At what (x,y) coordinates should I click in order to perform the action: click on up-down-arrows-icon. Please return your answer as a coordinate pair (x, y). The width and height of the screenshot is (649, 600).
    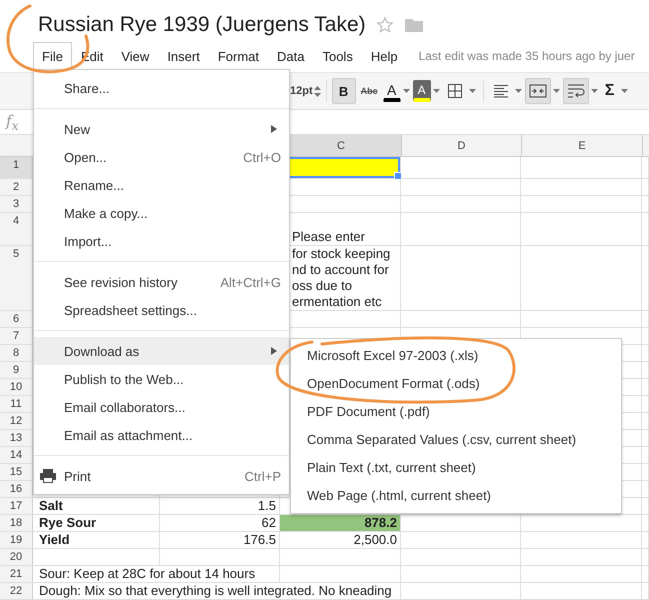
    Looking at the image, I should click on (317, 91).